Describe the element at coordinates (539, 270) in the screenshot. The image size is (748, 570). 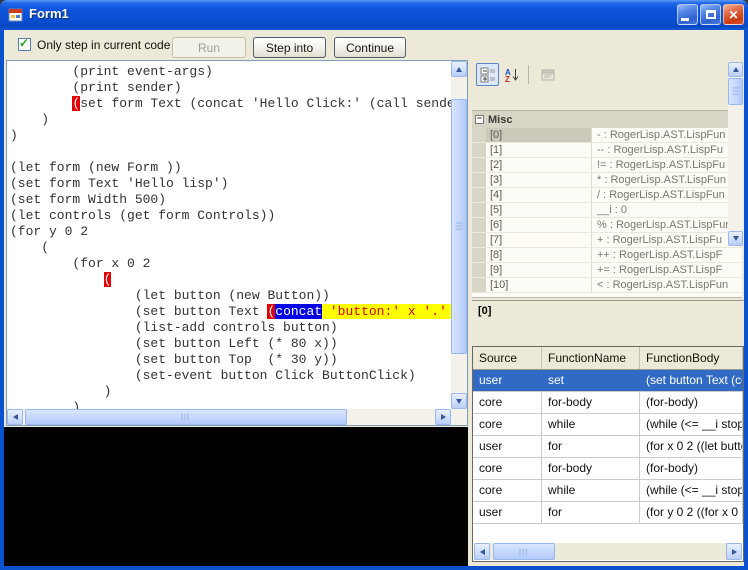
I see `property-name: [9]` at that location.